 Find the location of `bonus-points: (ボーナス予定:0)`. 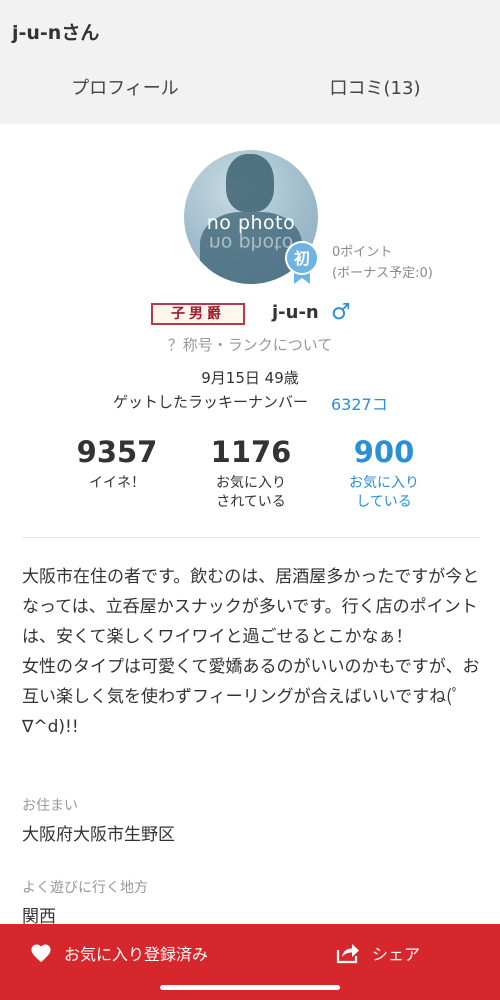

bonus-points: (ボーナス予定:0) is located at coordinates (382, 273).